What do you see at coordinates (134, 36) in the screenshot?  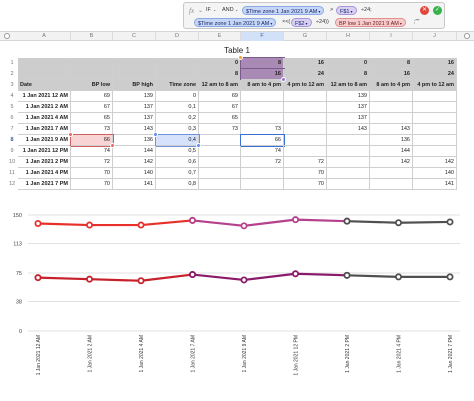 I see `column-header-c: C` at bounding box center [134, 36].